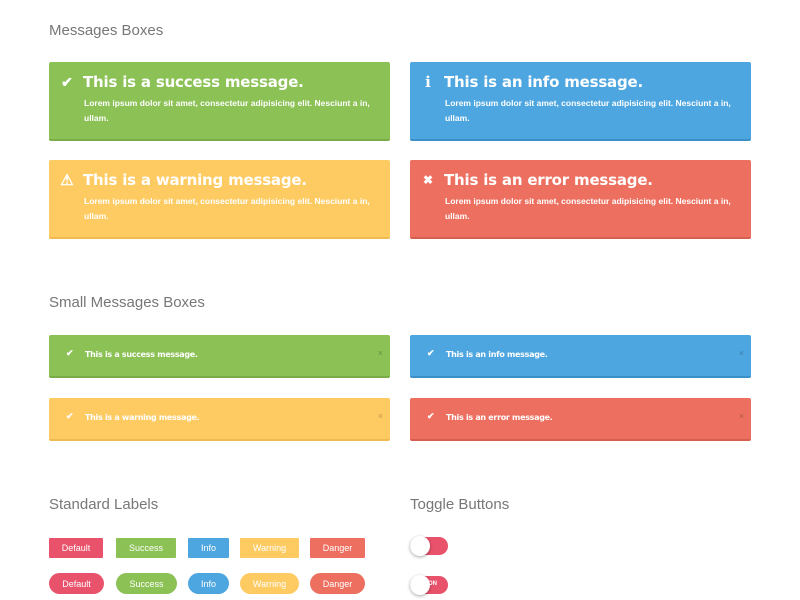 This screenshot has height=600, width=800. What do you see at coordinates (219, 356) in the screenshot?
I see `small-success-message: ✔ This is a success message. ×` at bounding box center [219, 356].